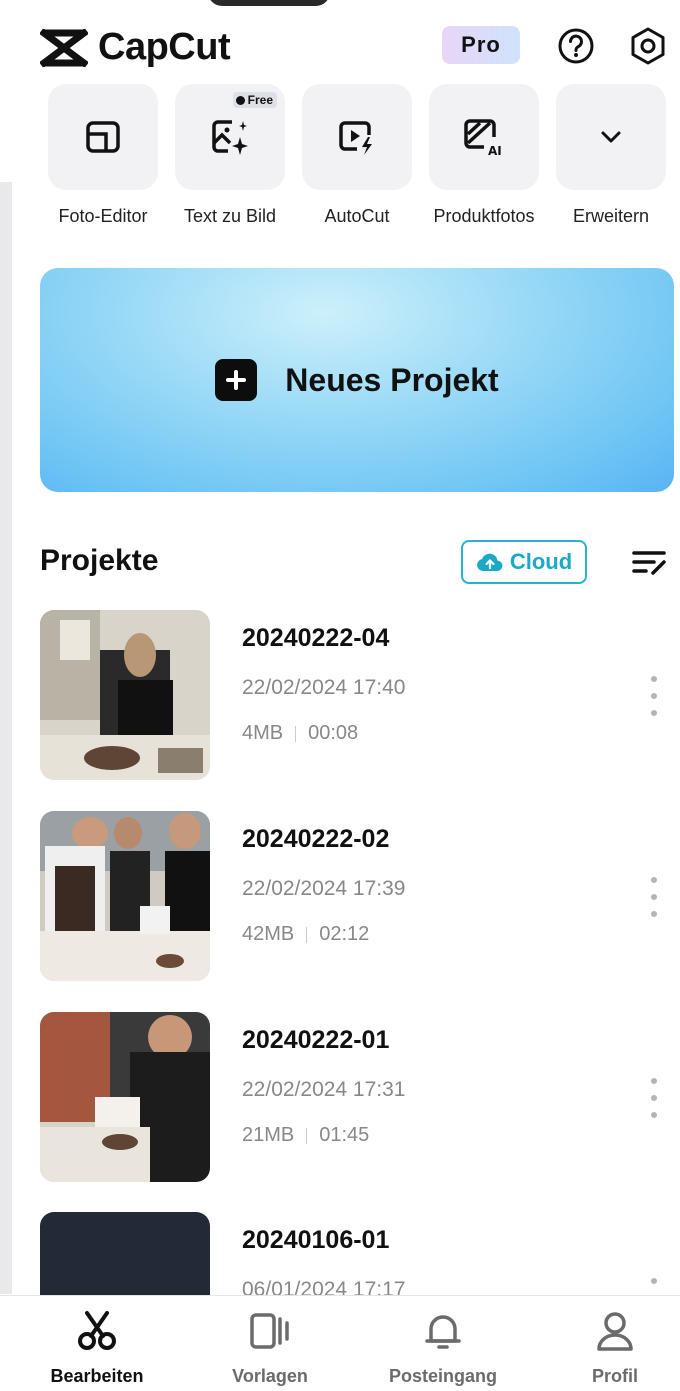 The height and width of the screenshot is (1391, 680). What do you see at coordinates (495, 150) in the screenshot?
I see `svg-text: AI` at bounding box center [495, 150].